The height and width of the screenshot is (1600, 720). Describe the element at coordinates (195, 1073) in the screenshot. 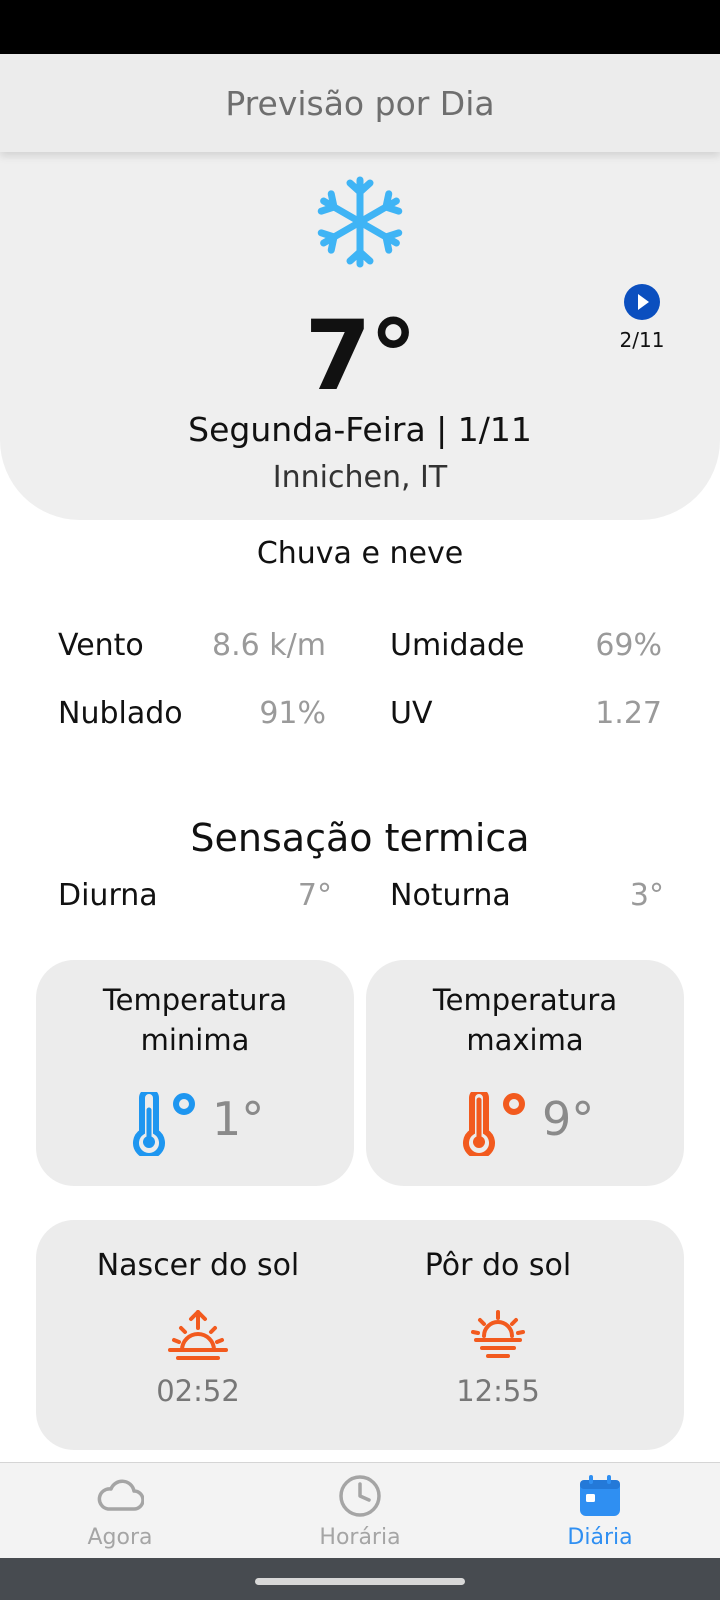

I see `min-temp-card: Temperatura minima 1°` at that location.